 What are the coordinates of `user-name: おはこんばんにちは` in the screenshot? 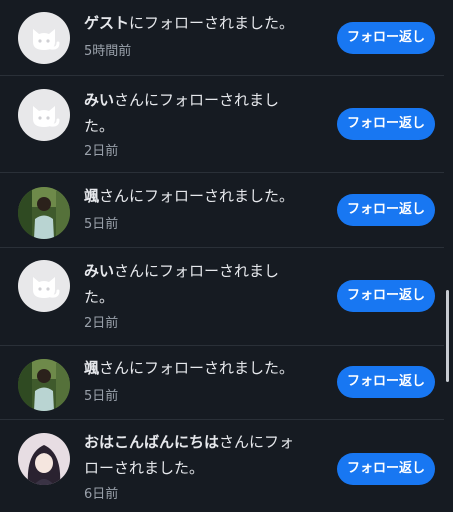 It's located at (151, 442).